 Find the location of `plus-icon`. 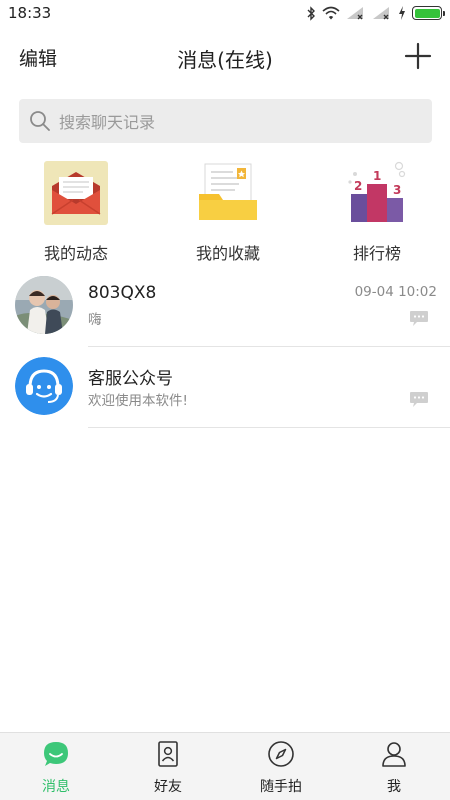

plus-icon is located at coordinates (418, 56).